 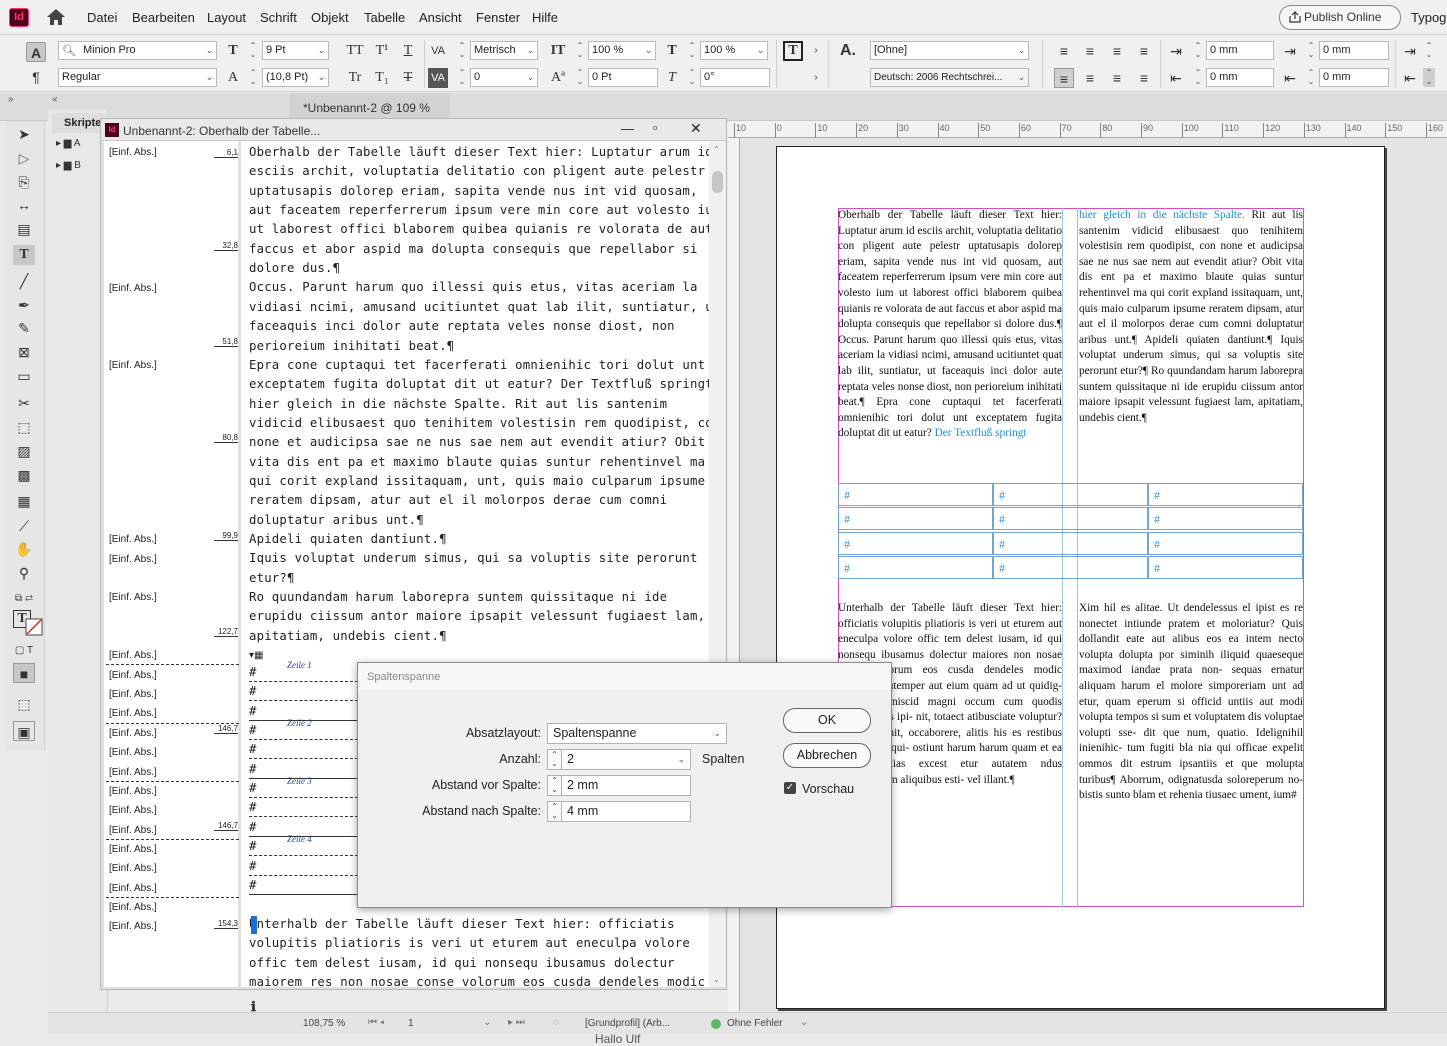 What do you see at coordinates (102, 17) in the screenshot?
I see `menu-datei: Datei` at bounding box center [102, 17].